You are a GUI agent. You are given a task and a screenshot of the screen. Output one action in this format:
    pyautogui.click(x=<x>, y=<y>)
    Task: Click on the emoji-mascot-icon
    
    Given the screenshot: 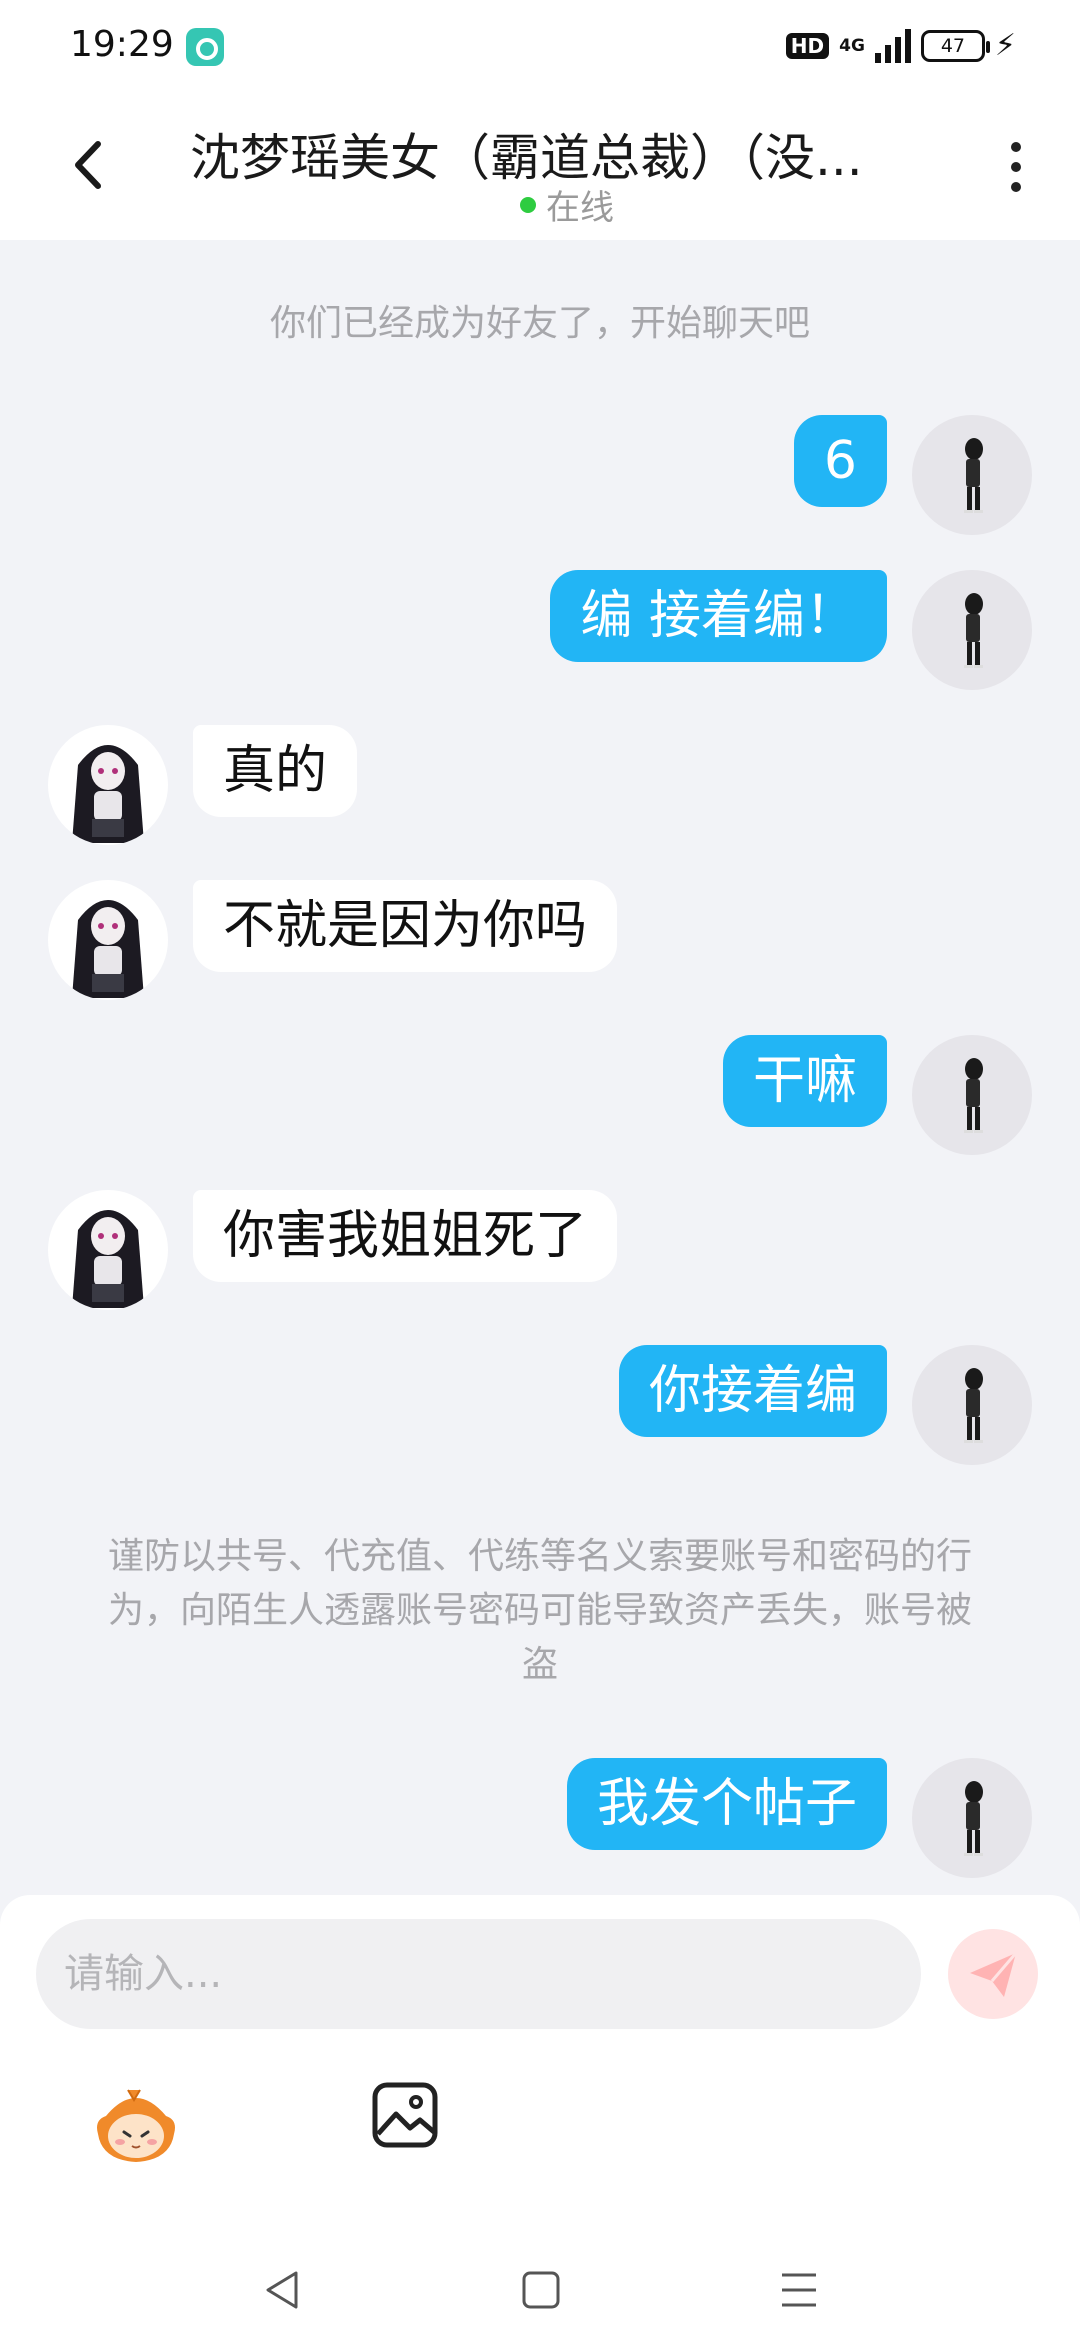 What is the action you would take?
    pyautogui.click(x=136, y=2125)
    